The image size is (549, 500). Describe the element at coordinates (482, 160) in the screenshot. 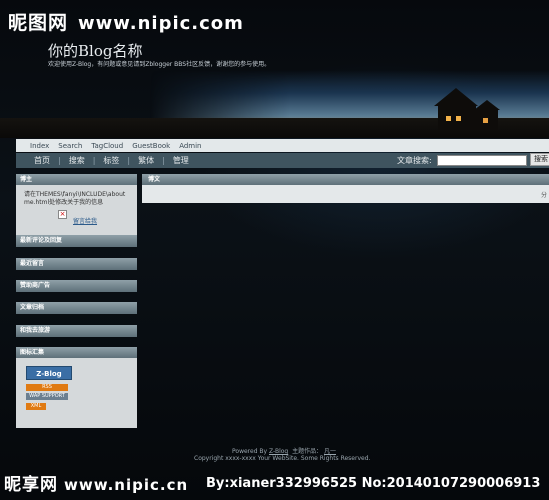

I see `search-input` at that location.